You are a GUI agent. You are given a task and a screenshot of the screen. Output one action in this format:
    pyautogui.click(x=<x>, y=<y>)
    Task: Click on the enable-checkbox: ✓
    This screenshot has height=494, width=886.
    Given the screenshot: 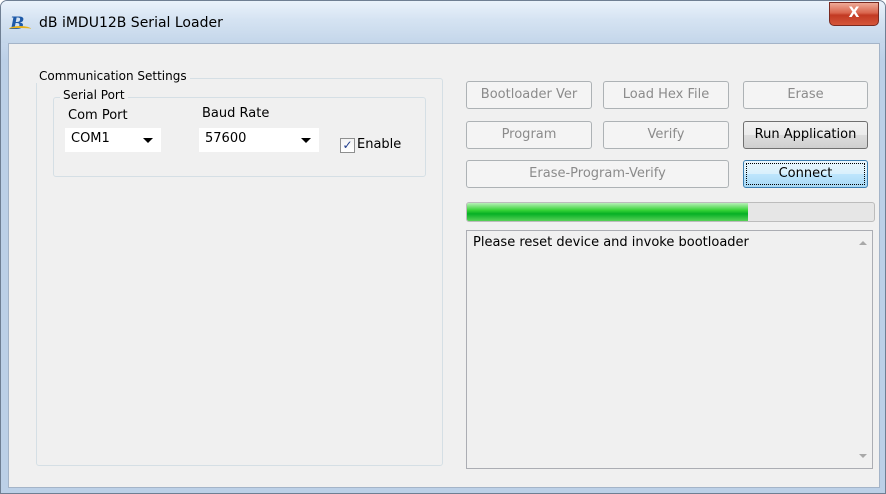 What is the action you would take?
    pyautogui.click(x=347, y=145)
    